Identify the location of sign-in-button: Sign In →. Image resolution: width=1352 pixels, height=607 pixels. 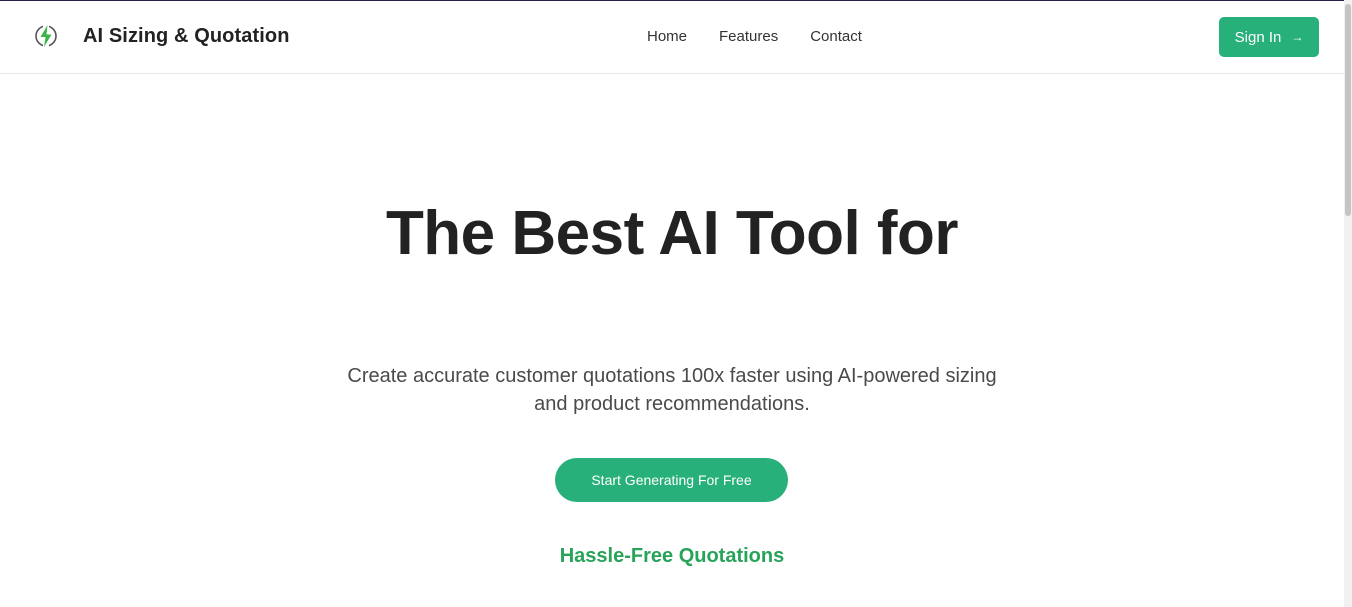
(1269, 37).